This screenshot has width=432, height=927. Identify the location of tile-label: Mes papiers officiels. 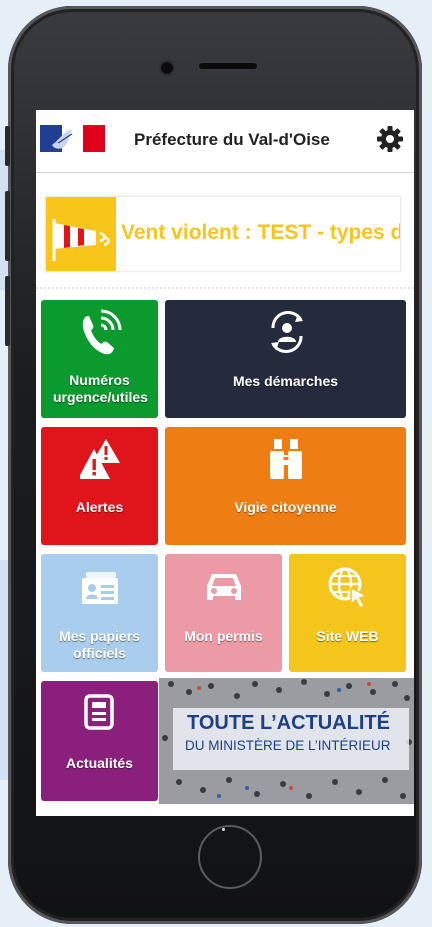
(99, 644).